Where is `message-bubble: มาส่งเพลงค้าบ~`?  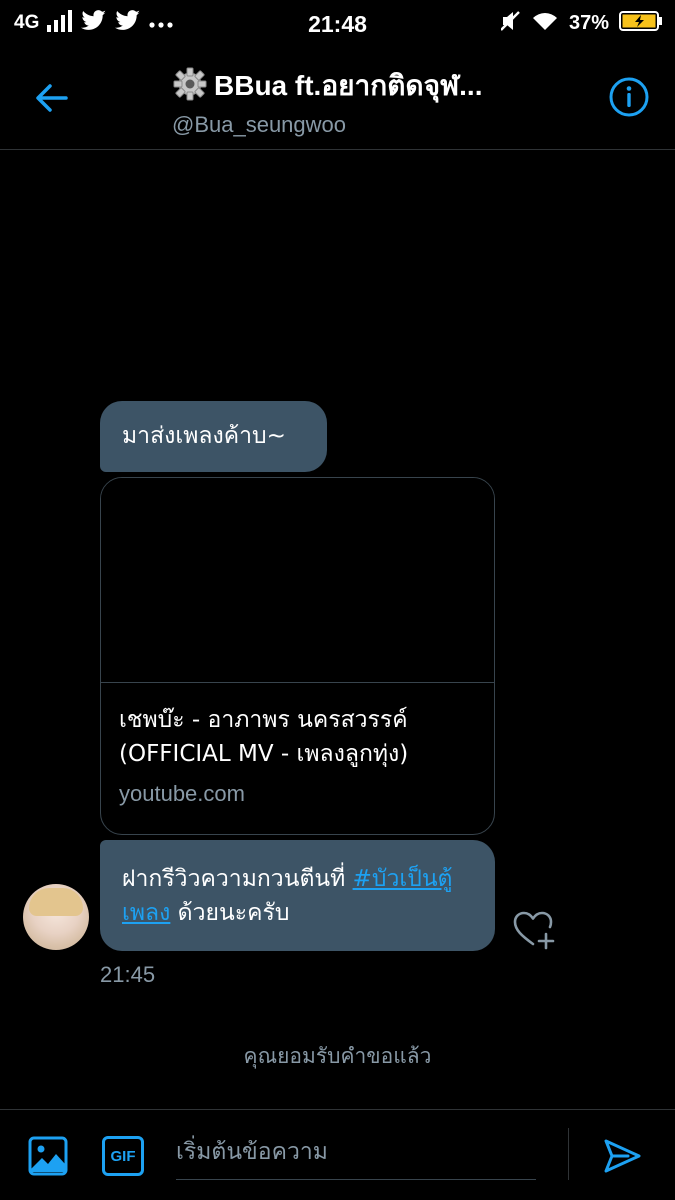
message-bubble: มาส่งเพลงค้าบ~ is located at coordinates (213, 436).